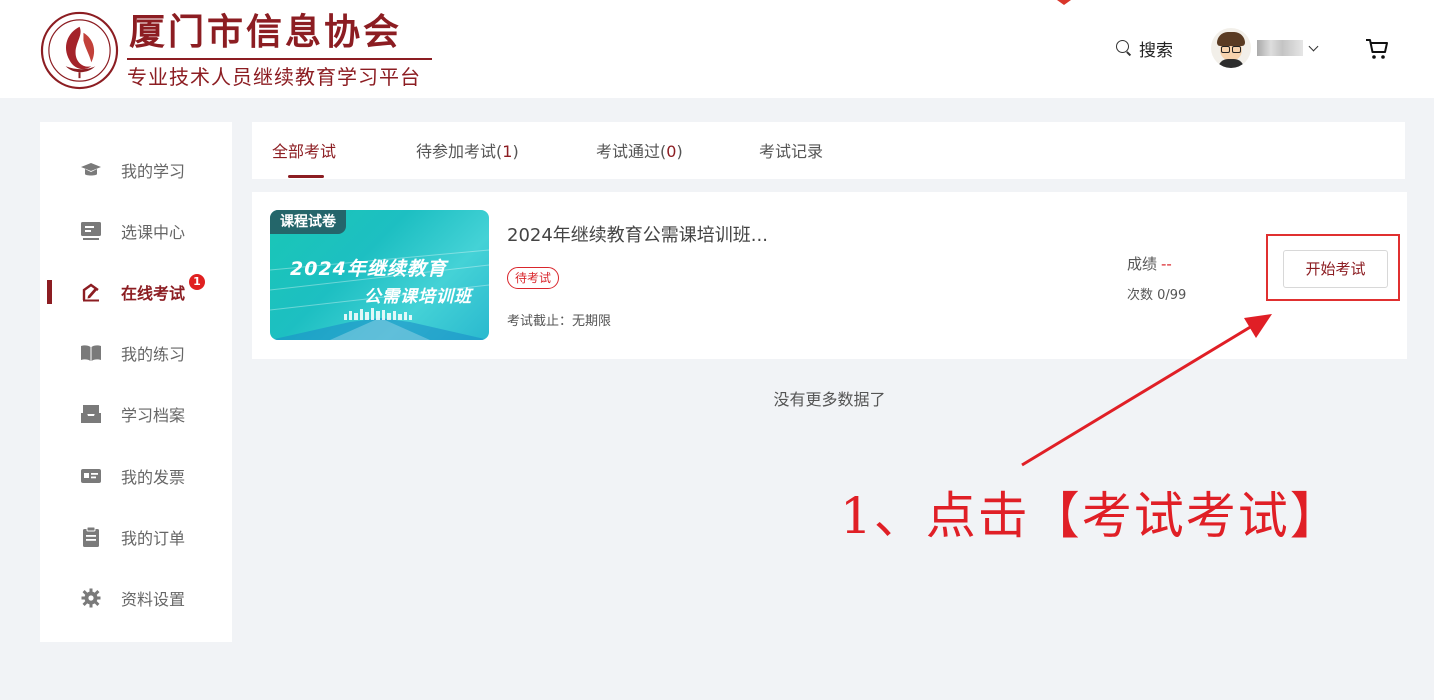 The height and width of the screenshot is (700, 1434). Describe the element at coordinates (265, 32) in the screenshot. I see `logo-title: 厦门市信息协会` at that location.